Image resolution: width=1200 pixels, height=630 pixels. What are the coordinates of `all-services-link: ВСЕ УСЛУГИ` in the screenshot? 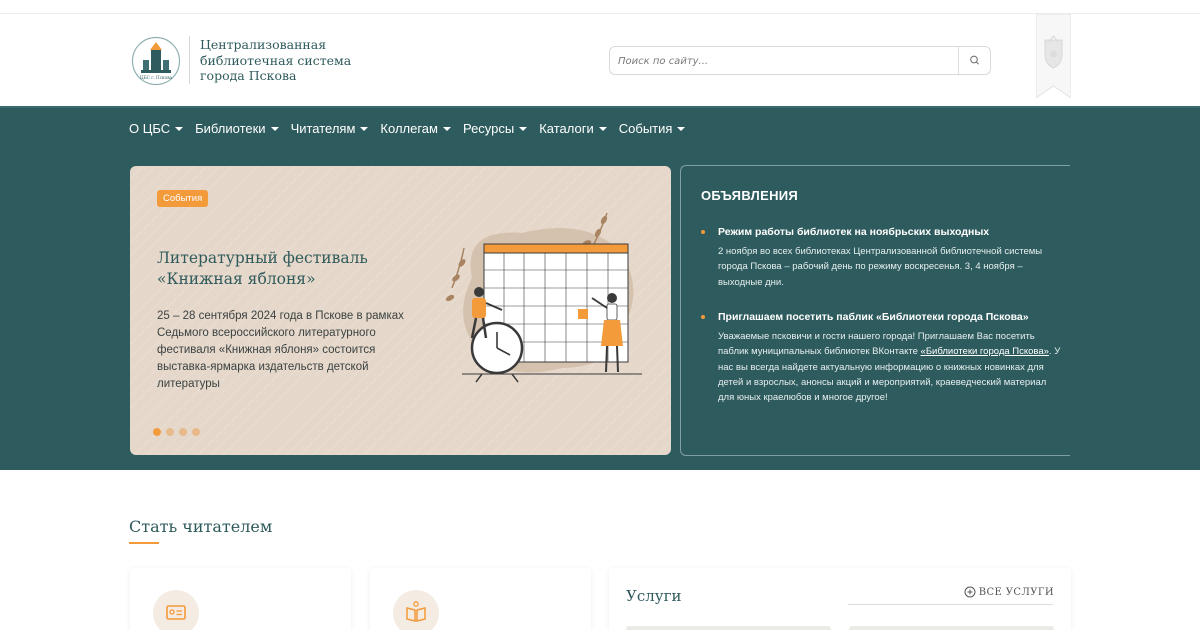 It's located at (1009, 592).